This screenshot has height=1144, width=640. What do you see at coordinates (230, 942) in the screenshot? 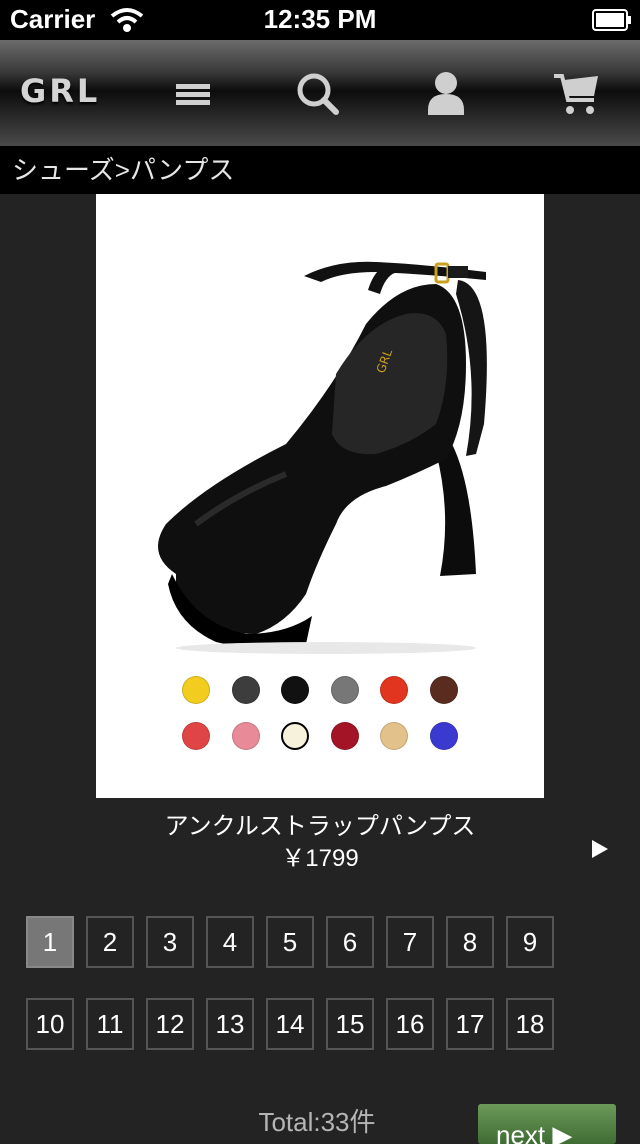
I see `page-button: 4` at bounding box center [230, 942].